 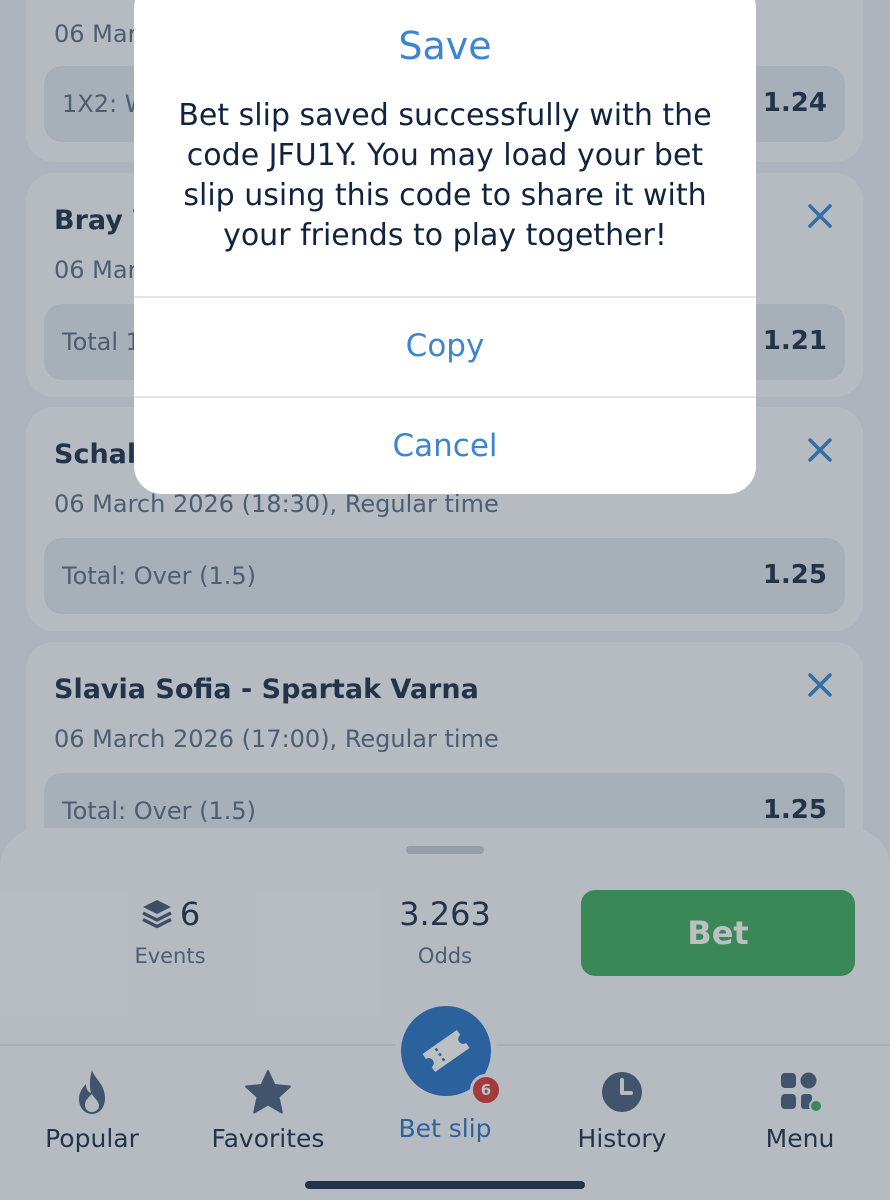 What do you see at coordinates (445, 445) in the screenshot?
I see `cancel-button: Cancel` at bounding box center [445, 445].